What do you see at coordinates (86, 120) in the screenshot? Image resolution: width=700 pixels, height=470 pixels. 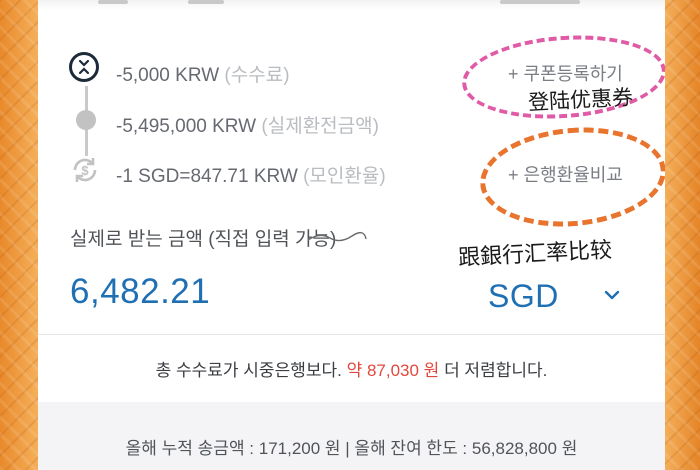 I see `timeline-dot-icon` at bounding box center [86, 120].